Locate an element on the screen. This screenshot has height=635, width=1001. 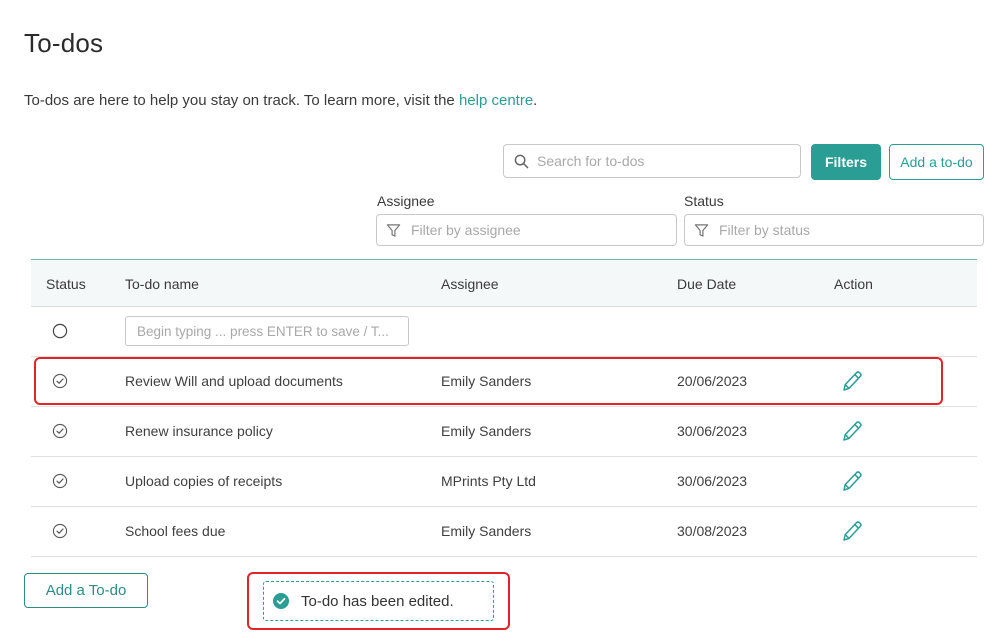
status-circle-icon is located at coordinates (60, 331).